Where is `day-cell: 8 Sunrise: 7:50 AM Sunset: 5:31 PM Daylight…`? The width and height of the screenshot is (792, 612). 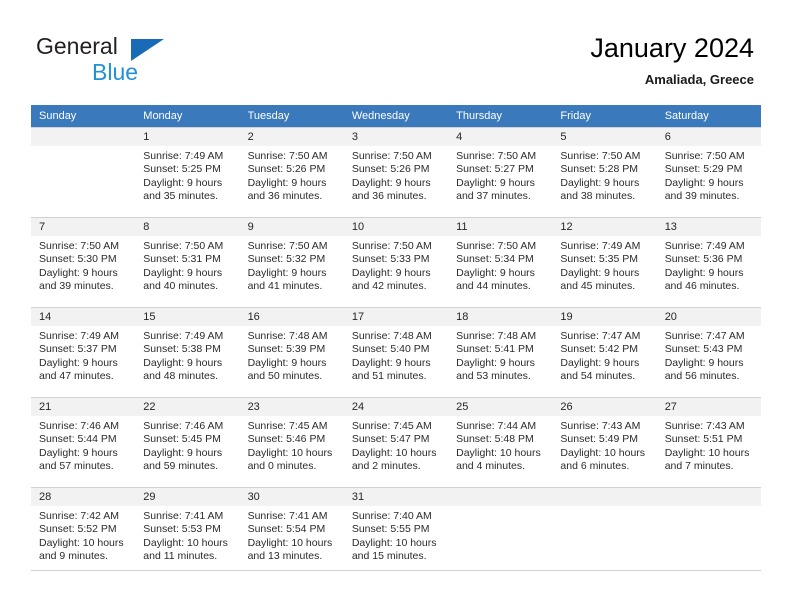
day-cell: 8 Sunrise: 7:50 AM Sunset: 5:31 PM Daylight… is located at coordinates (187, 262).